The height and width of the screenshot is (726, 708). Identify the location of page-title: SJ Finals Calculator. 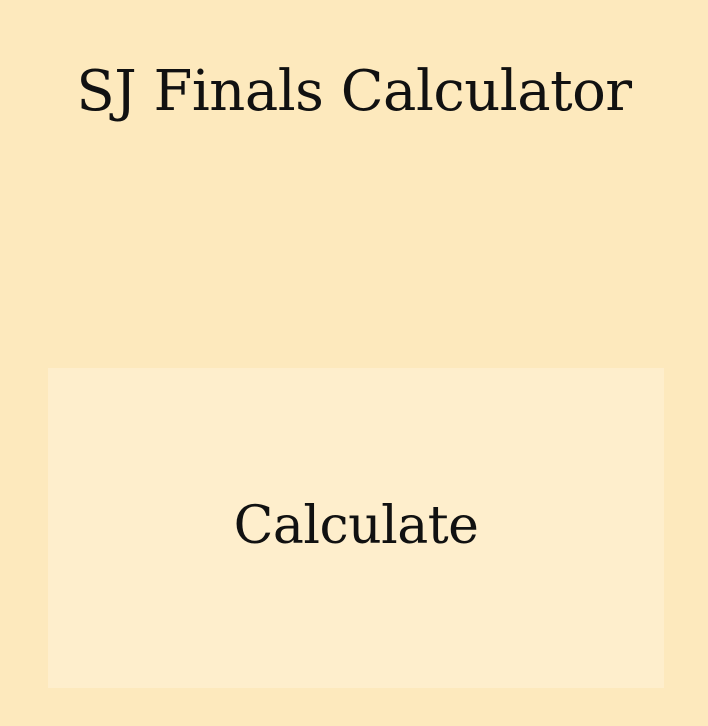
(354, 91).